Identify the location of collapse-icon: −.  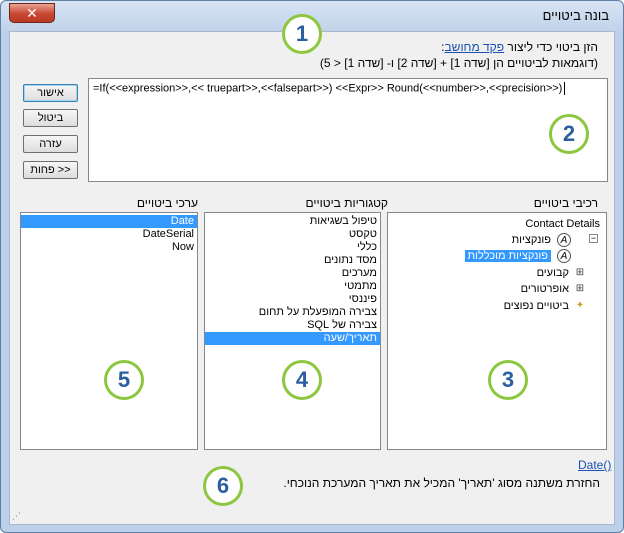
(593, 238).